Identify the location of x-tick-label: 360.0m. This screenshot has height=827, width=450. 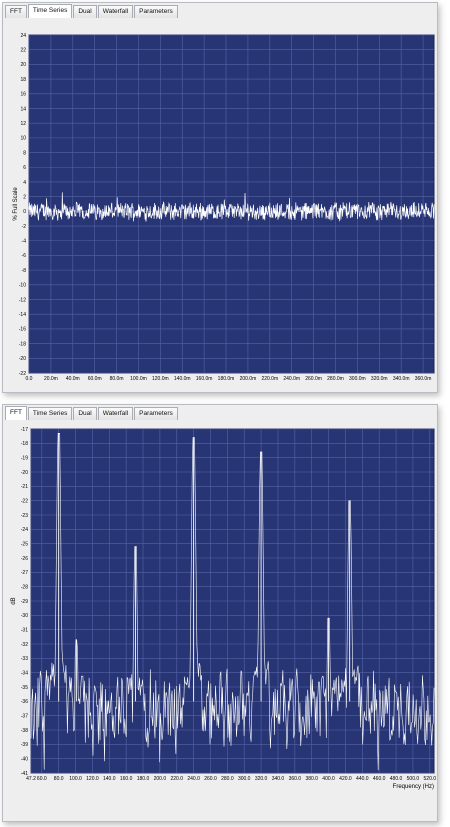
(423, 379).